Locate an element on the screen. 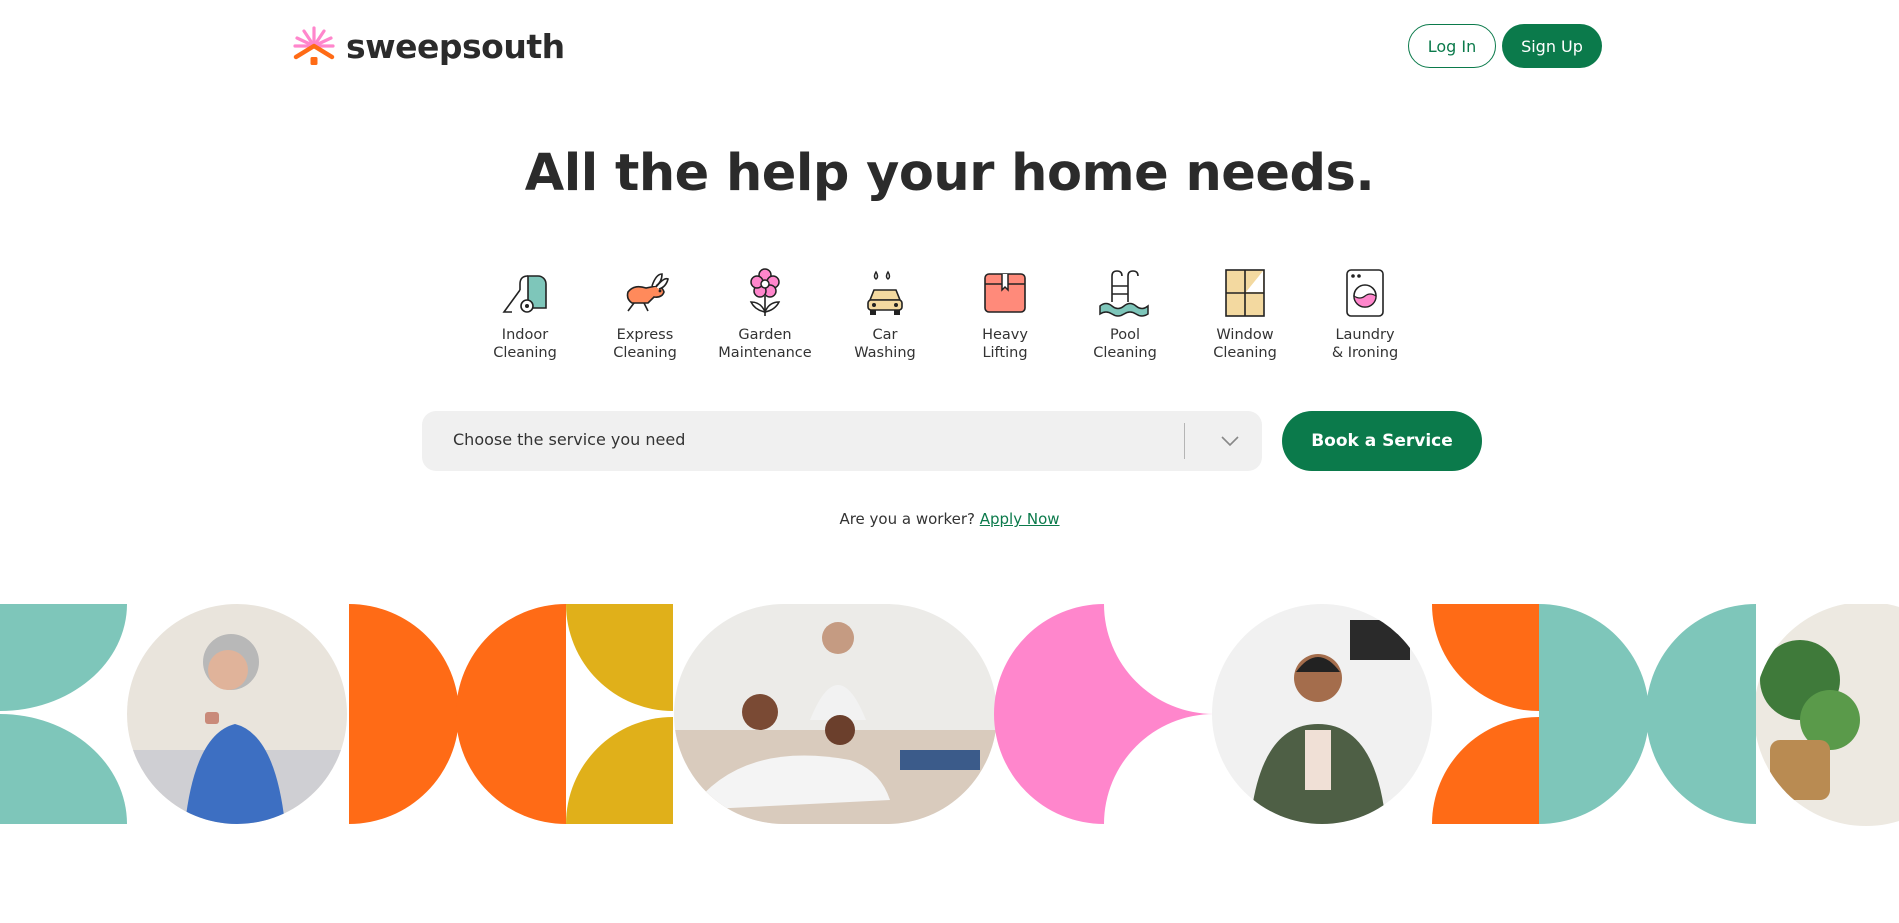 The width and height of the screenshot is (1899, 923). service-pool-cleaning: Pool Cleaning is located at coordinates (1125, 312).